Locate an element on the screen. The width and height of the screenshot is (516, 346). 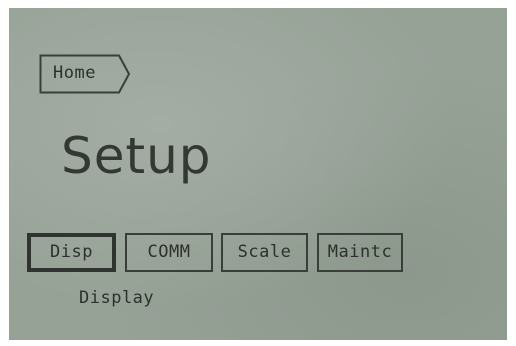
tab-comm: COMM is located at coordinates (169, 252).